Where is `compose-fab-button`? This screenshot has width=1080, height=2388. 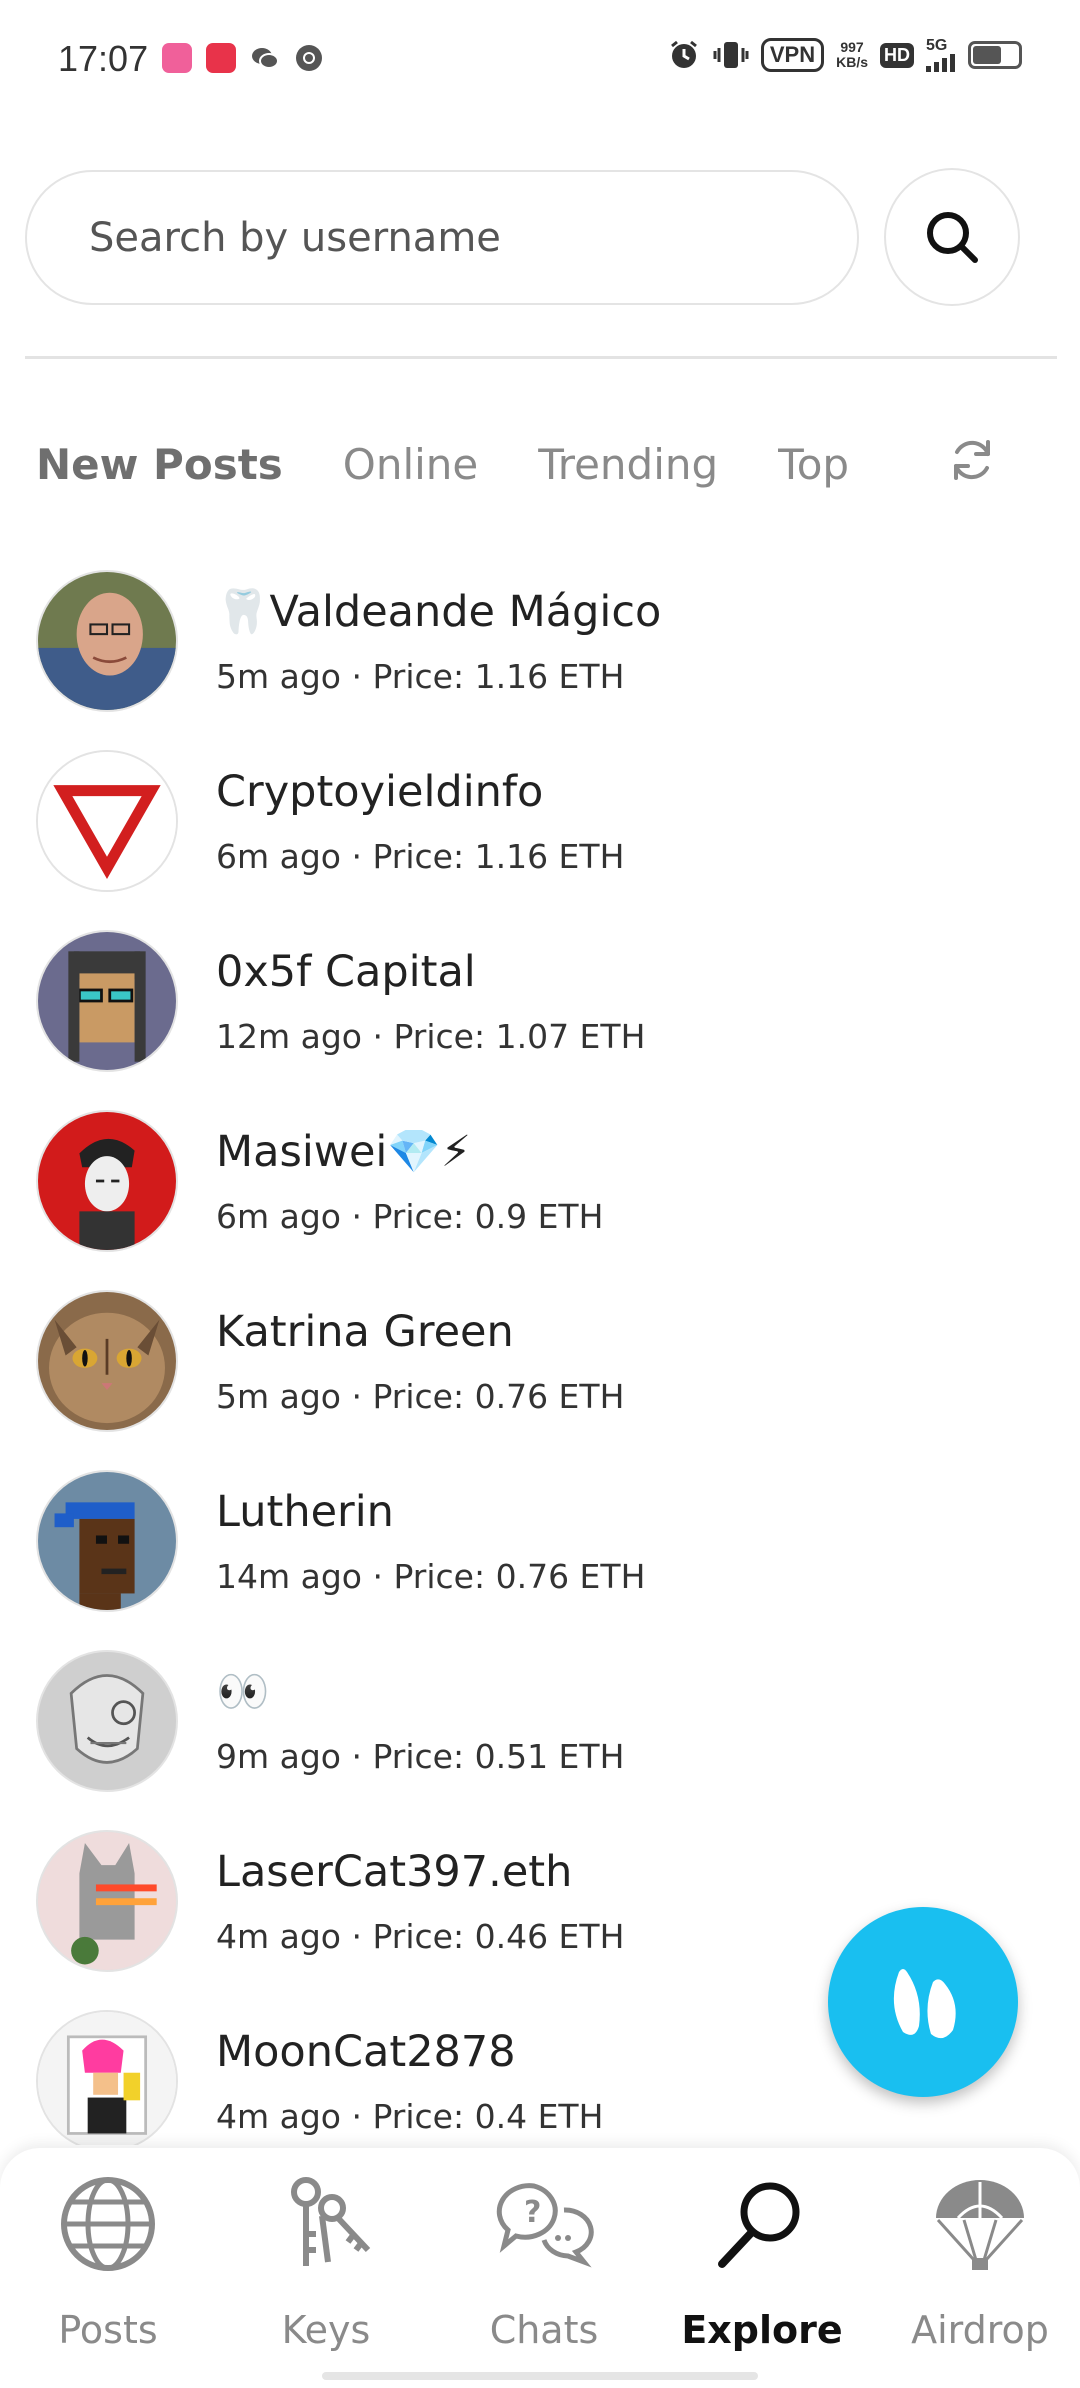
compose-fab-button is located at coordinates (923, 2002).